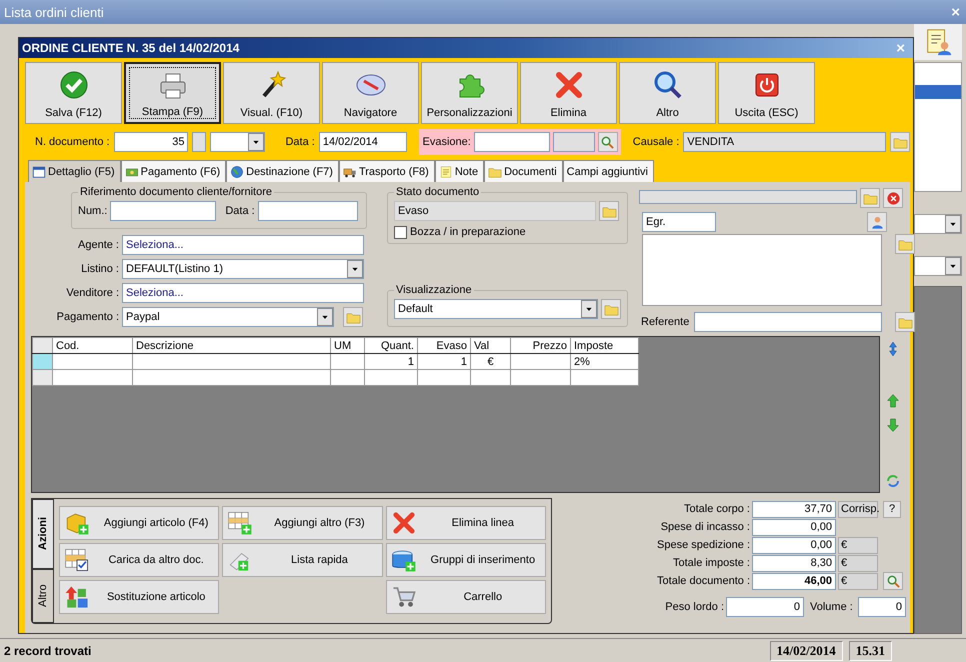 This screenshot has height=662, width=966. Describe the element at coordinates (176, 193) in the screenshot. I see `group-title: Riferimento documento cliente/fornitore` at that location.